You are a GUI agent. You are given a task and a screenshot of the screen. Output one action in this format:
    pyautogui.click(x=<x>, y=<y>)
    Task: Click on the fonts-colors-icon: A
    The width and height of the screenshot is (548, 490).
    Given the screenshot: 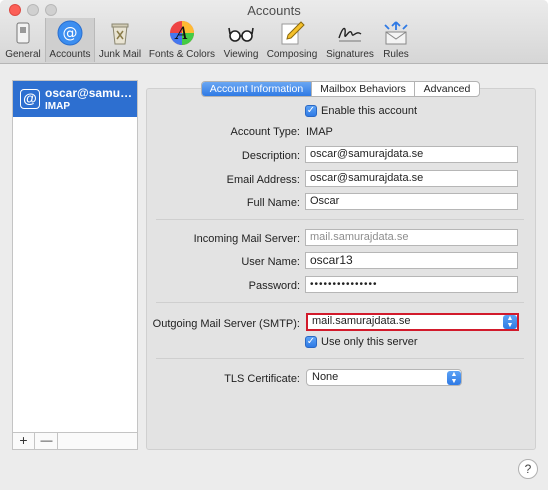 What is the action you would take?
    pyautogui.click(x=182, y=33)
    